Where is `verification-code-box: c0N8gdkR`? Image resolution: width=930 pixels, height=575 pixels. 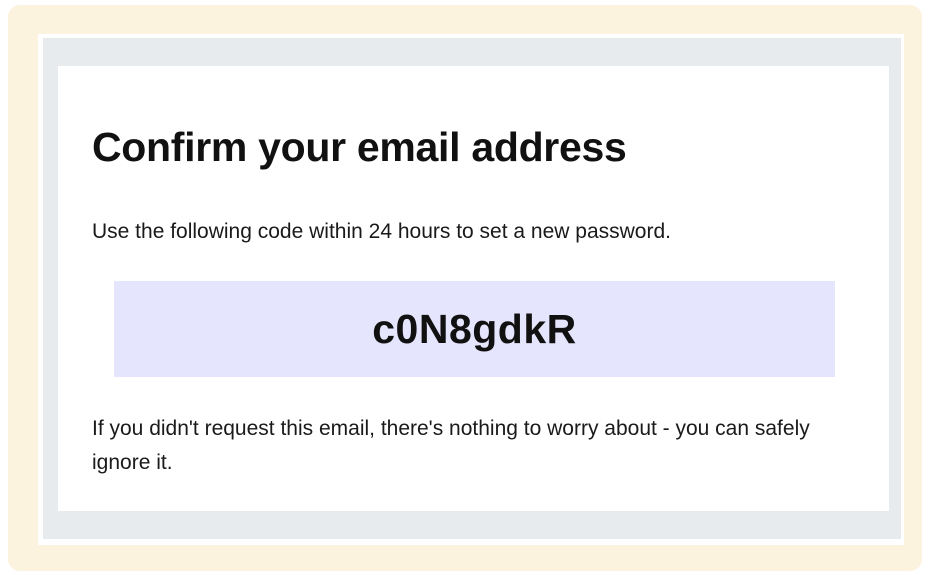 verification-code-box: c0N8gdkR is located at coordinates (474, 329).